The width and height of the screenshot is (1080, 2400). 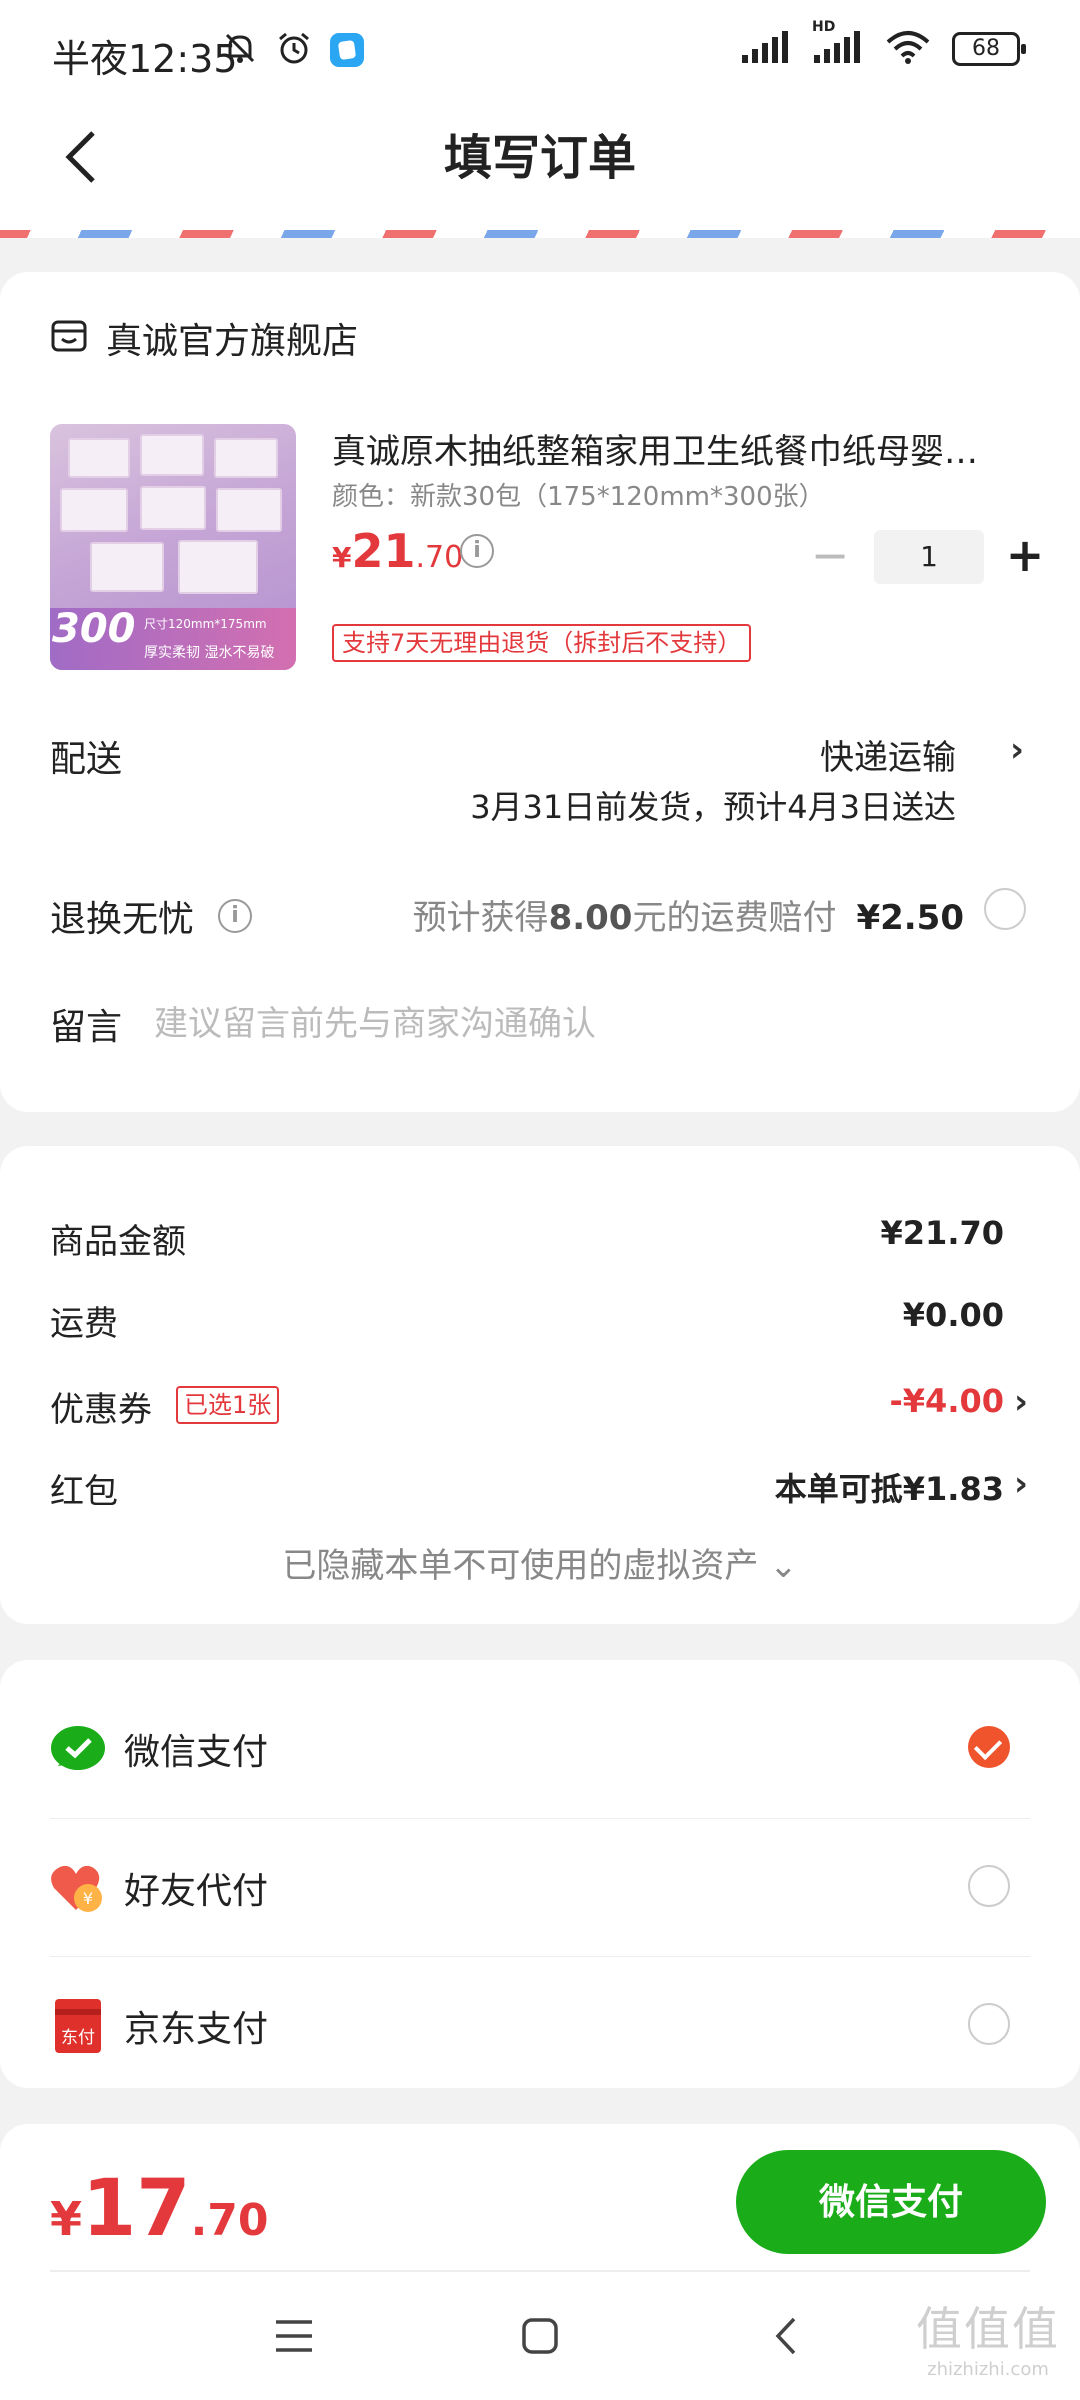 What do you see at coordinates (235, 916) in the screenshot?
I see `worry-free-info-icon: i` at bounding box center [235, 916].